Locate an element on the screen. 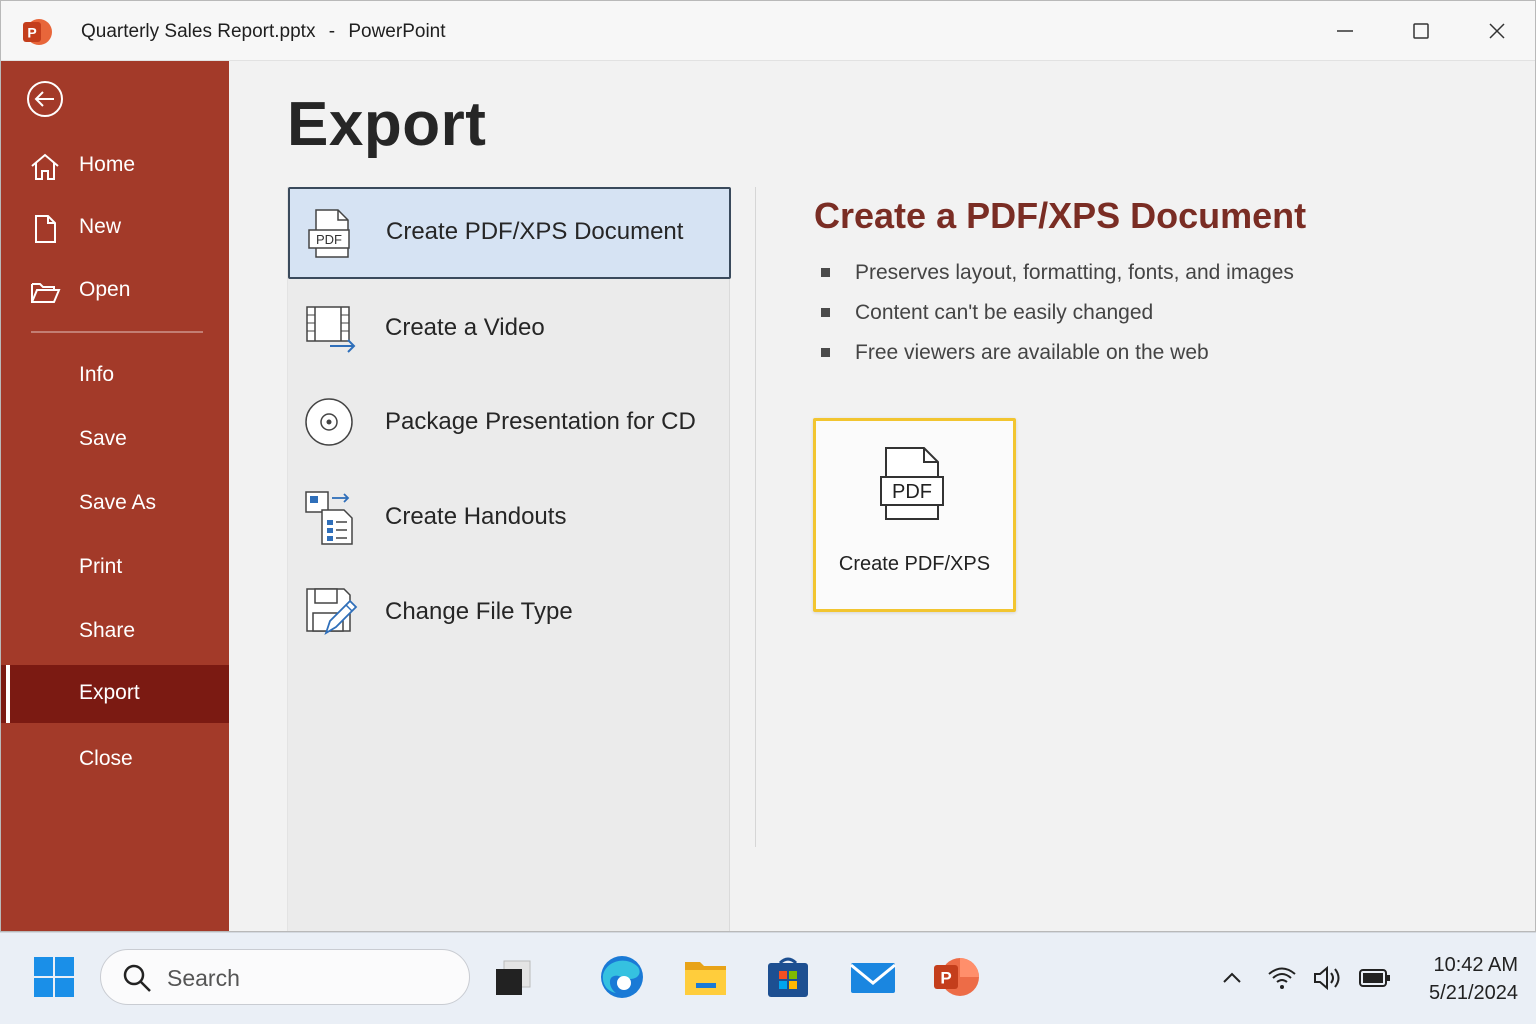  microsoft-store-icon is located at coordinates (788, 977).